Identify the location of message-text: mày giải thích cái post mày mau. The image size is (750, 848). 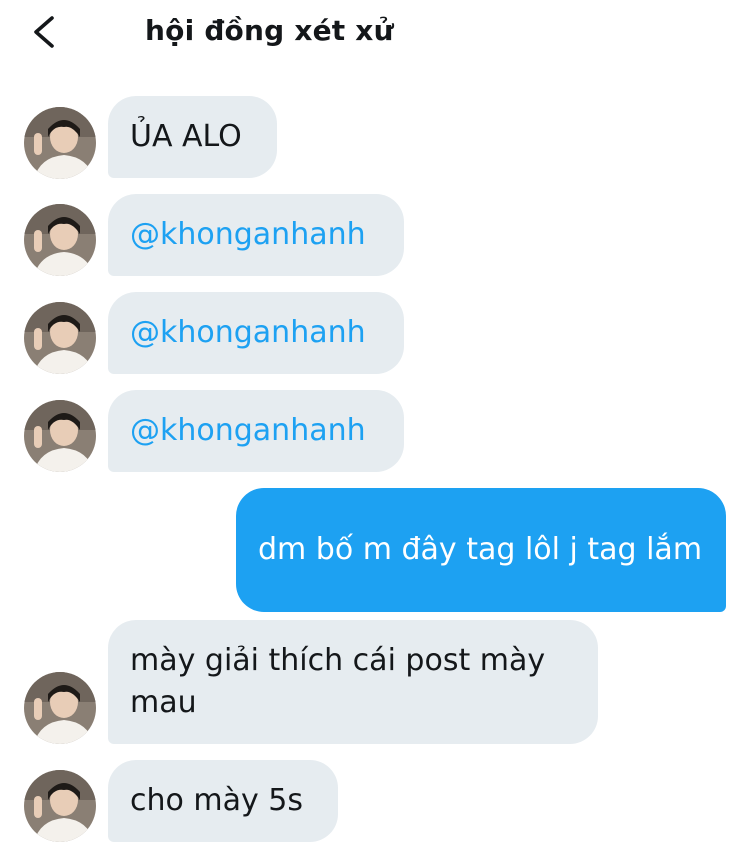
(338, 681).